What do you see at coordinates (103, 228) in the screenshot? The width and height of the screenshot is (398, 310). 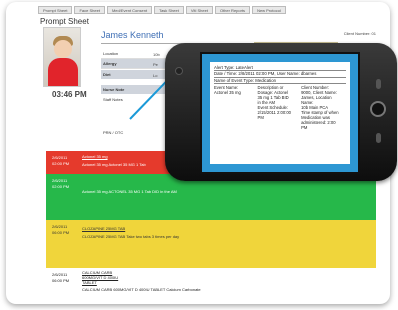 I see `med-name-link: CLOZAPINE 25MG TAB` at bounding box center [103, 228].